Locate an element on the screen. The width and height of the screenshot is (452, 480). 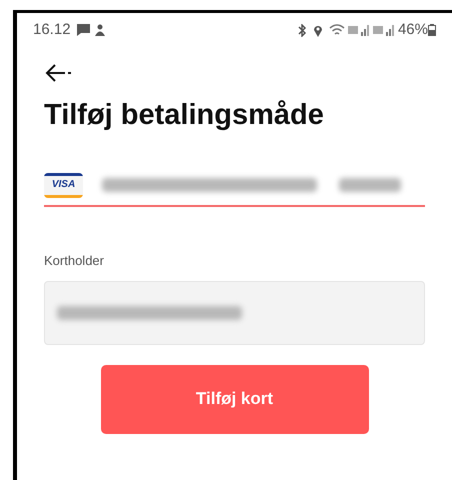
battery-icon is located at coordinates (432, 30).